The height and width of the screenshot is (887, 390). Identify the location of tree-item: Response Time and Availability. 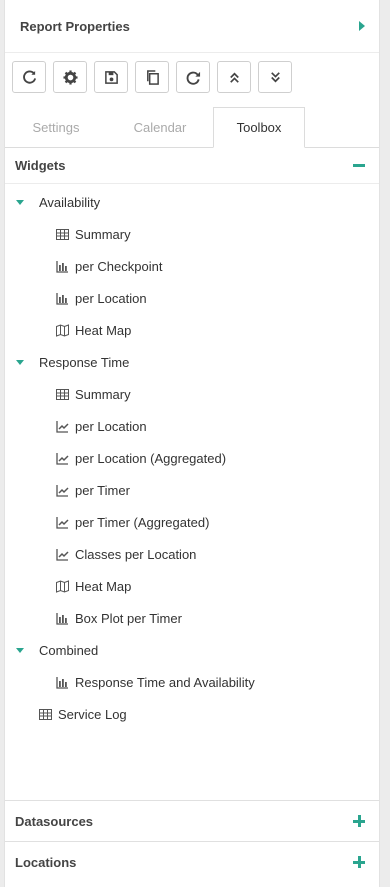
(192, 682).